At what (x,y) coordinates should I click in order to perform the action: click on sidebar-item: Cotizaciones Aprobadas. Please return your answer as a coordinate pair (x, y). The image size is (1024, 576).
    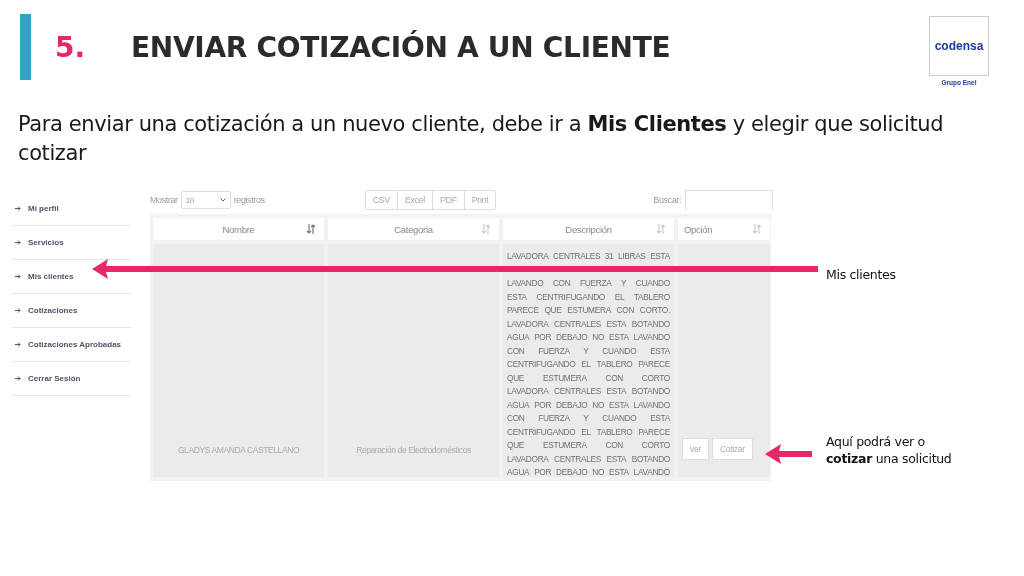
    Looking at the image, I should click on (68, 344).